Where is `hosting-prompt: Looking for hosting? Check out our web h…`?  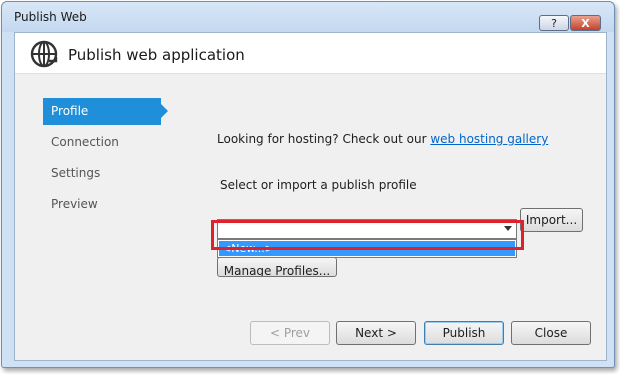
hosting-prompt: Looking for hosting? Check out our web h… is located at coordinates (382, 139).